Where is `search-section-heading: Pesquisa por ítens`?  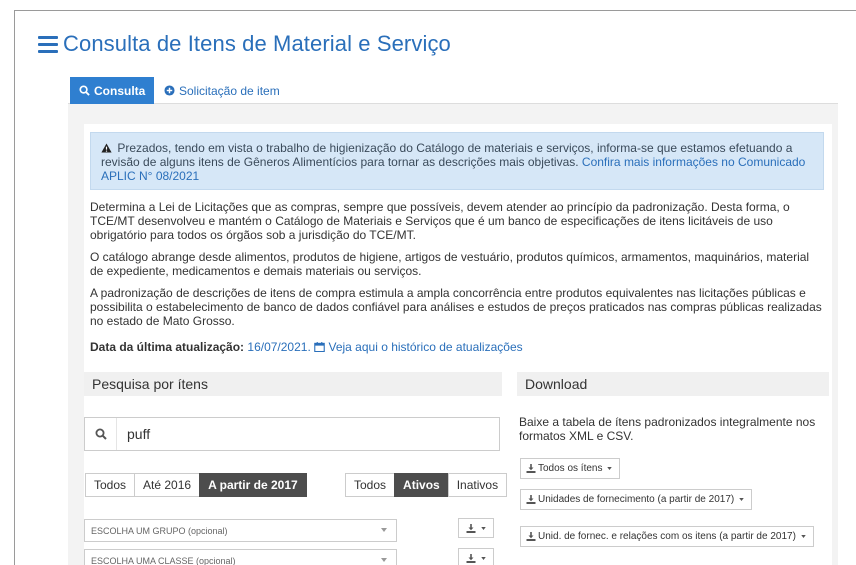 search-section-heading: Pesquisa por ítens is located at coordinates (293, 384).